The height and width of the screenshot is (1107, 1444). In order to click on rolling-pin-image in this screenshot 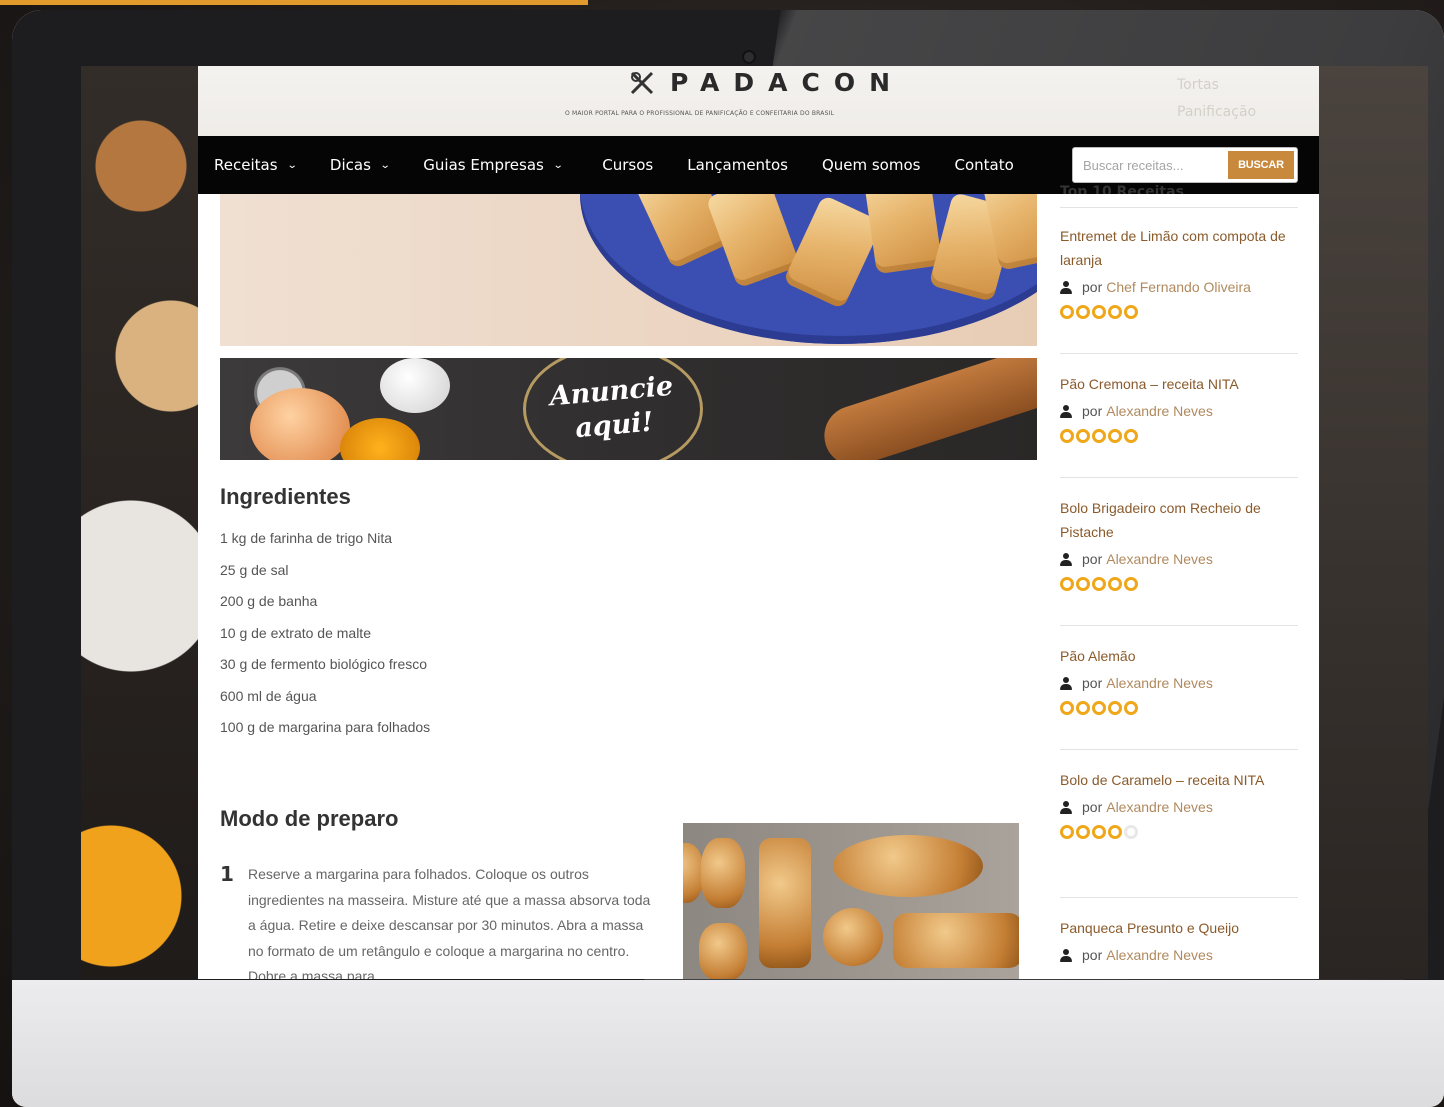, I will do `click(926, 409)`.